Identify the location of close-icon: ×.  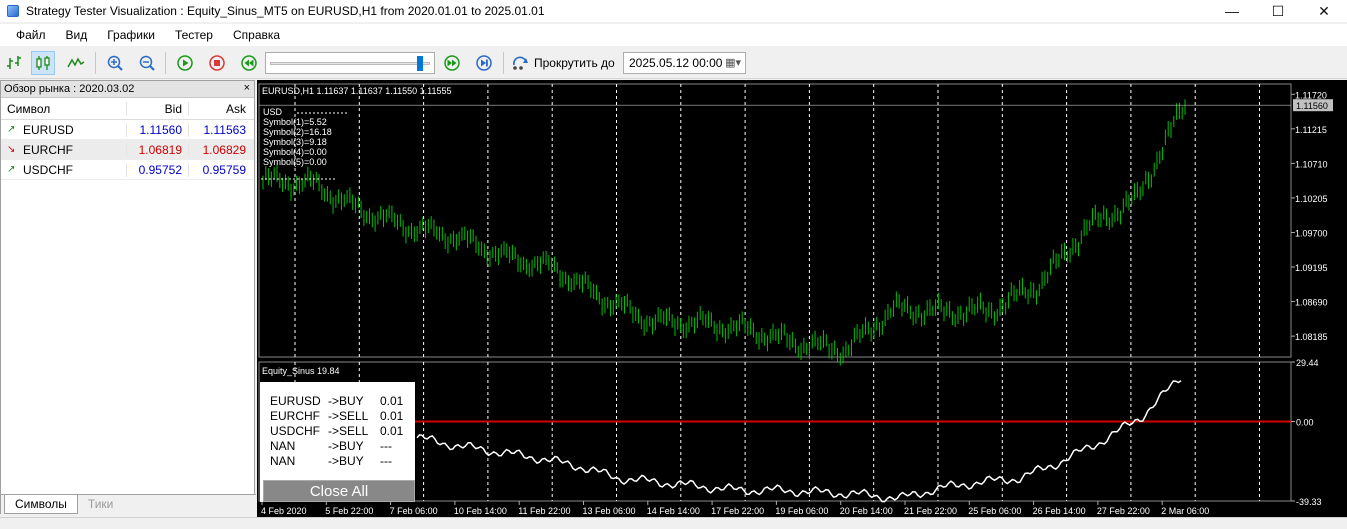
(247, 88).